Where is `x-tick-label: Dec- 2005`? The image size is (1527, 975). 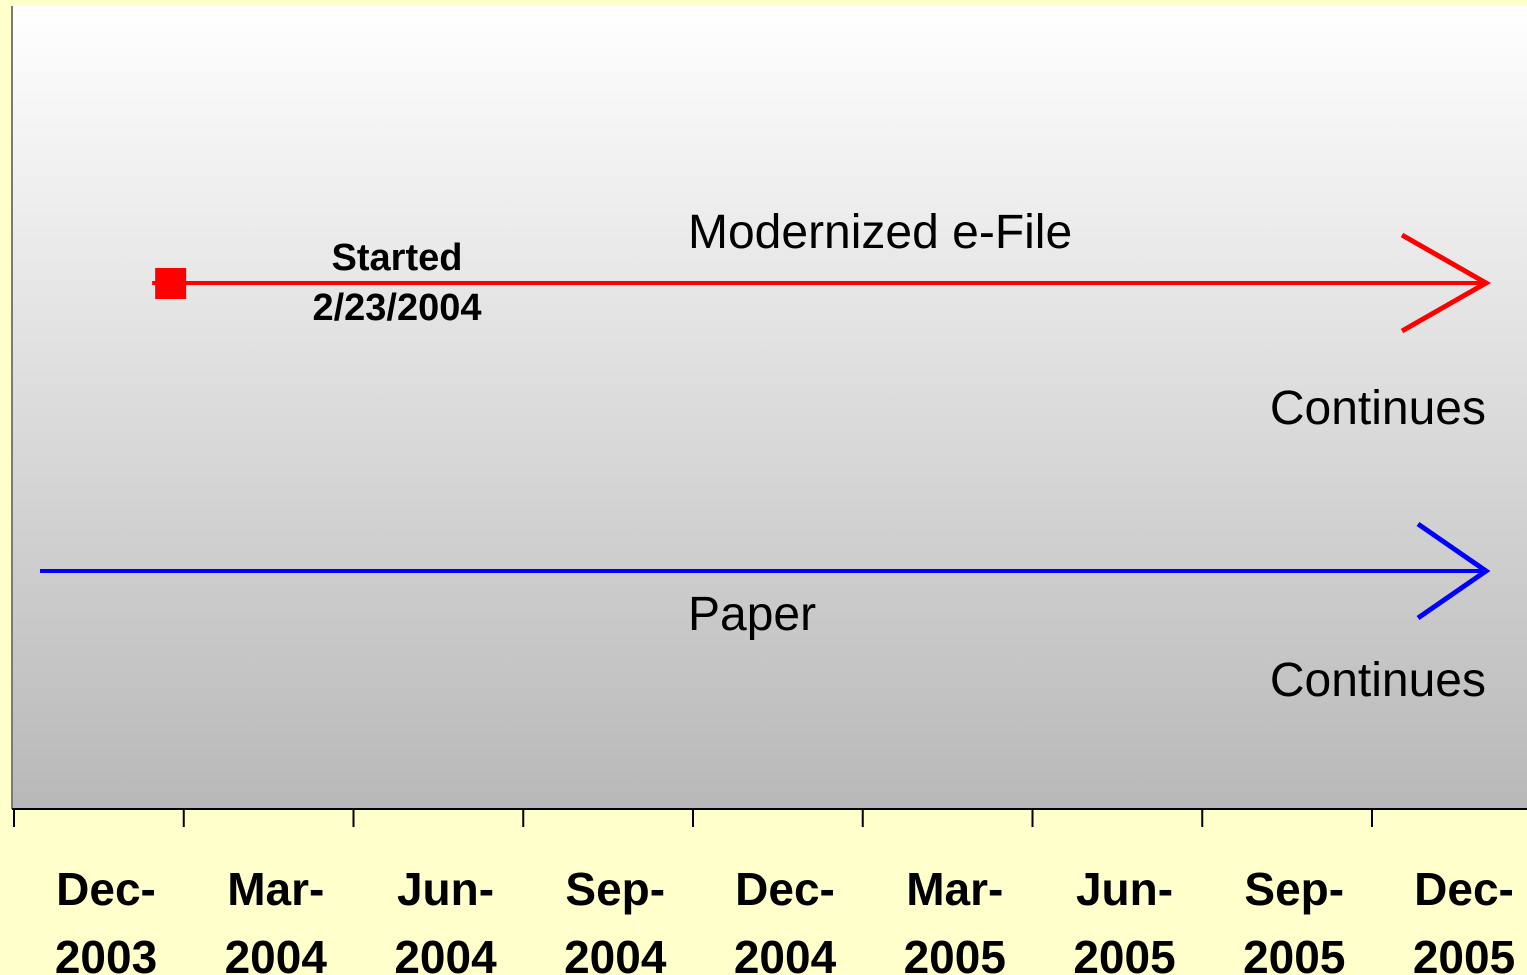
x-tick-label: Dec- 2005 is located at coordinates (1464, 919).